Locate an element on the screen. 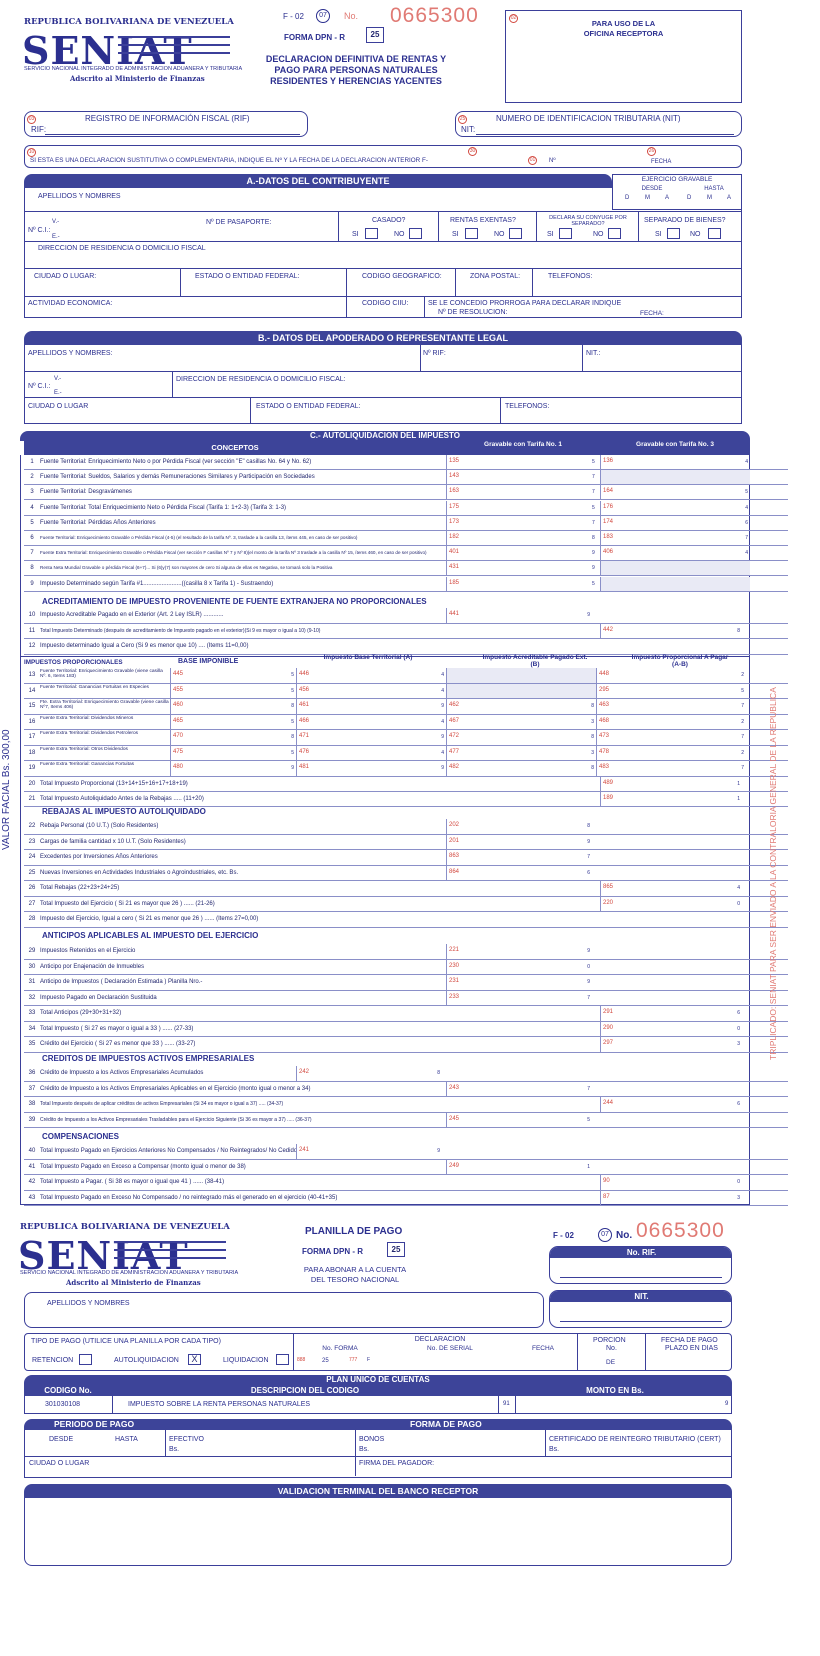  tarifa1-cell: 175 5 is located at coordinates (523, 507).